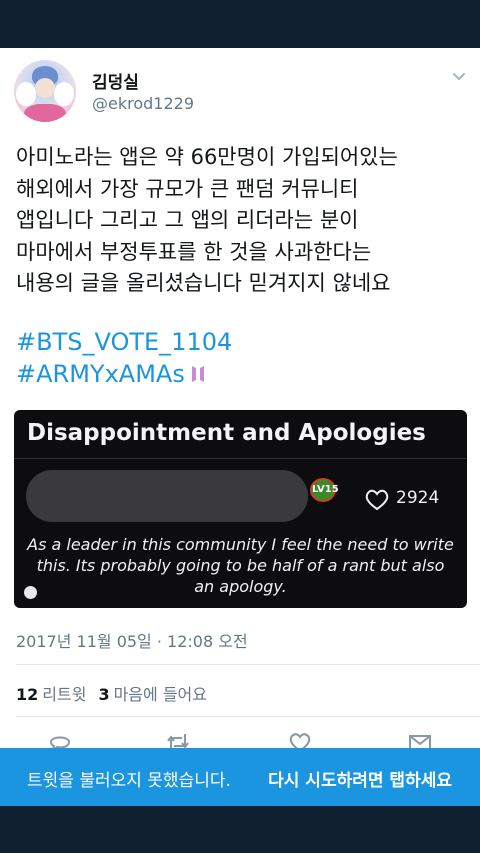 The image size is (480, 853). Describe the element at coordinates (240, 24) in the screenshot. I see `top-bar` at that location.